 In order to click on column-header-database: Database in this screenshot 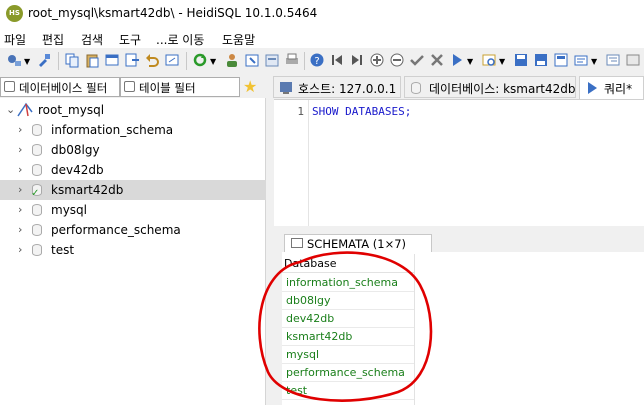, I will do `click(348, 263)`.